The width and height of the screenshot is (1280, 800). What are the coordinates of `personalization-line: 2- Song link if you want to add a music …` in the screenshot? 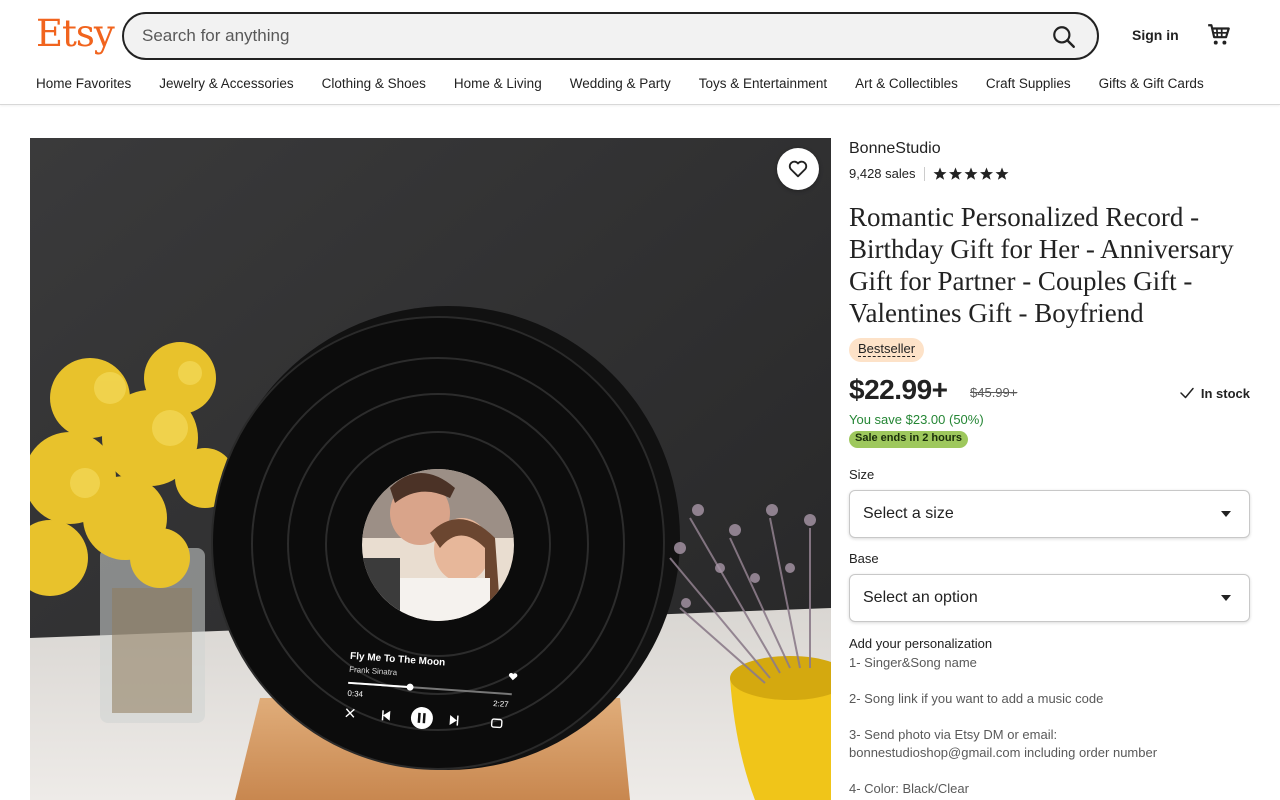 It's located at (976, 698).